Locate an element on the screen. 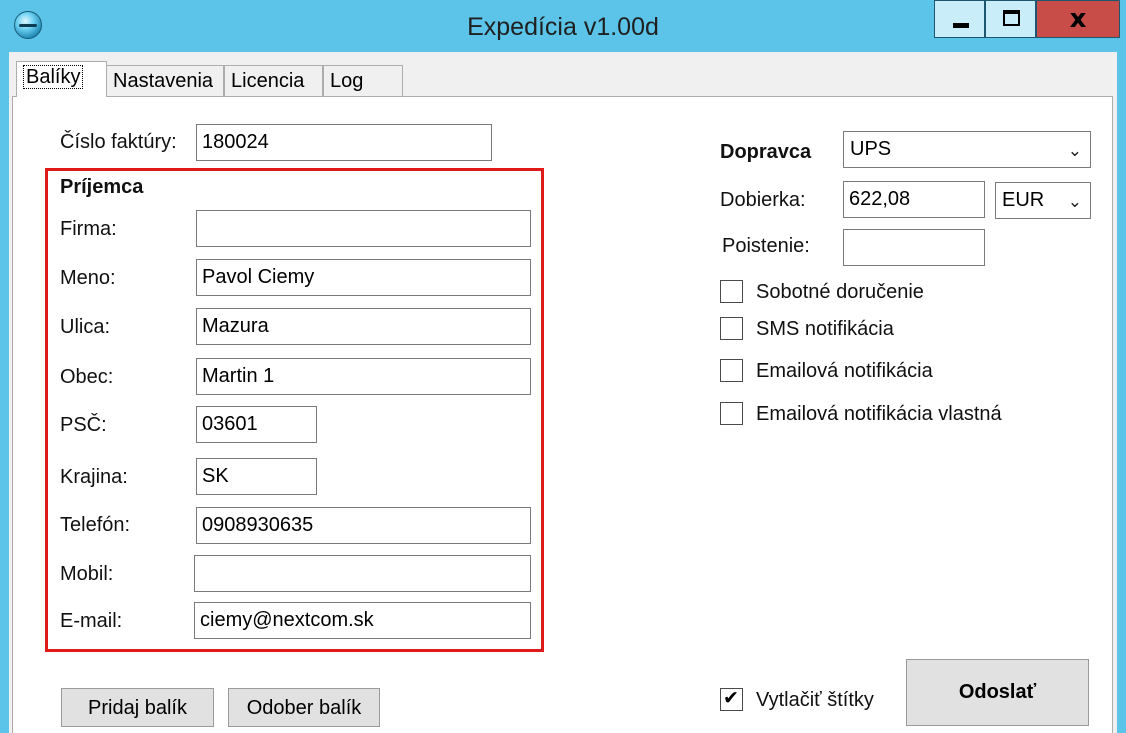 The height and width of the screenshot is (733, 1126). remove-package-button: Odober balík is located at coordinates (304, 707).